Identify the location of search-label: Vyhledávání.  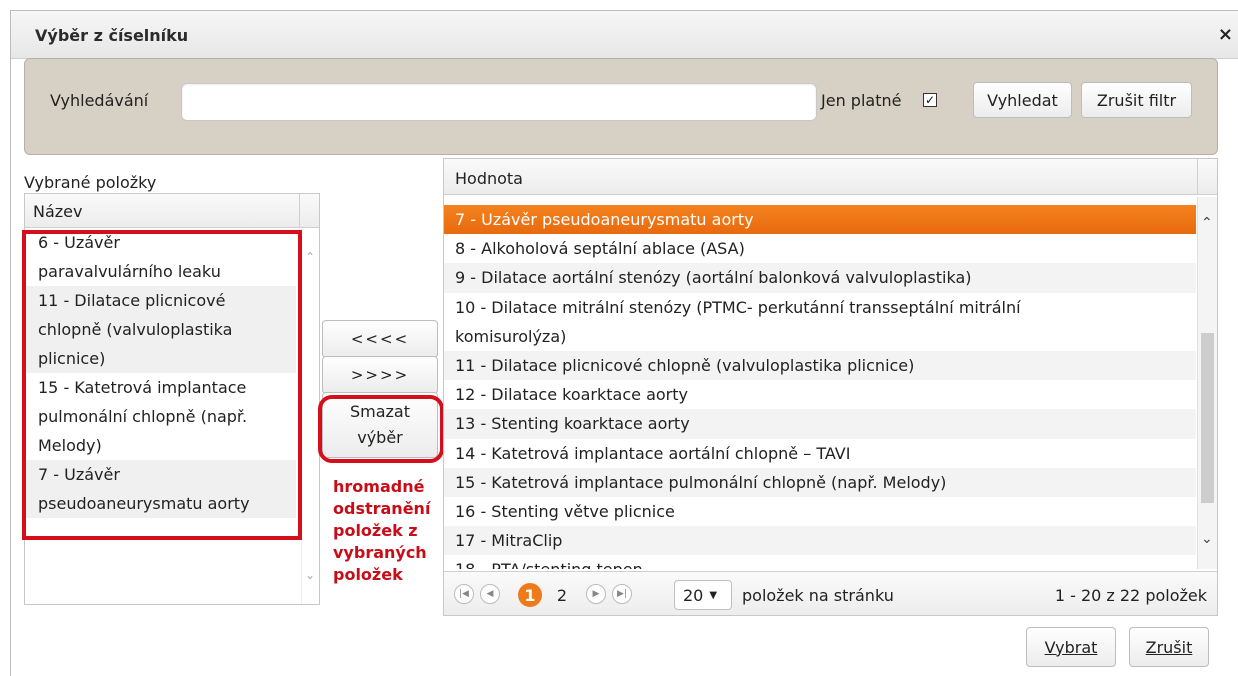
(99, 100).